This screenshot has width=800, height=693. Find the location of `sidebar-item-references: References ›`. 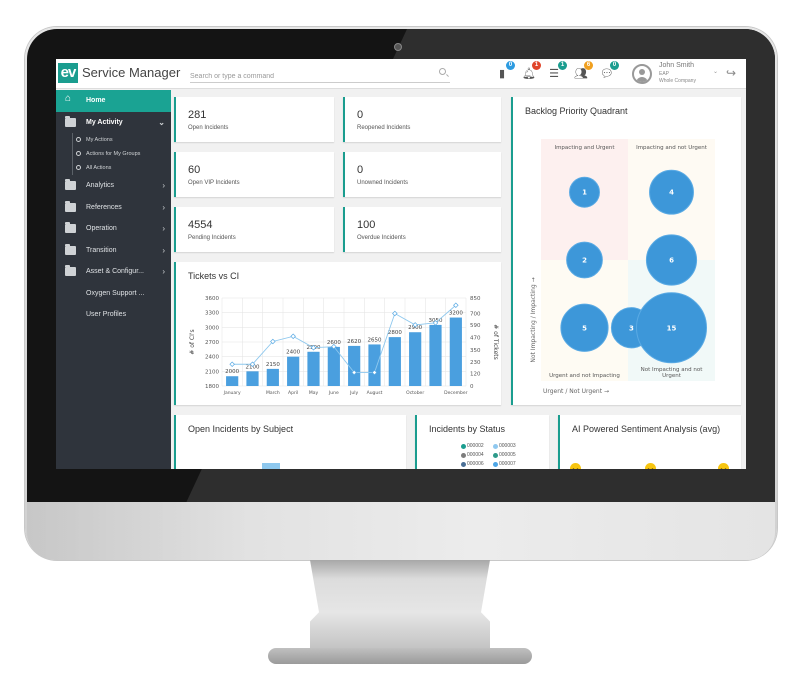

sidebar-item-references: References › is located at coordinates (113, 208).